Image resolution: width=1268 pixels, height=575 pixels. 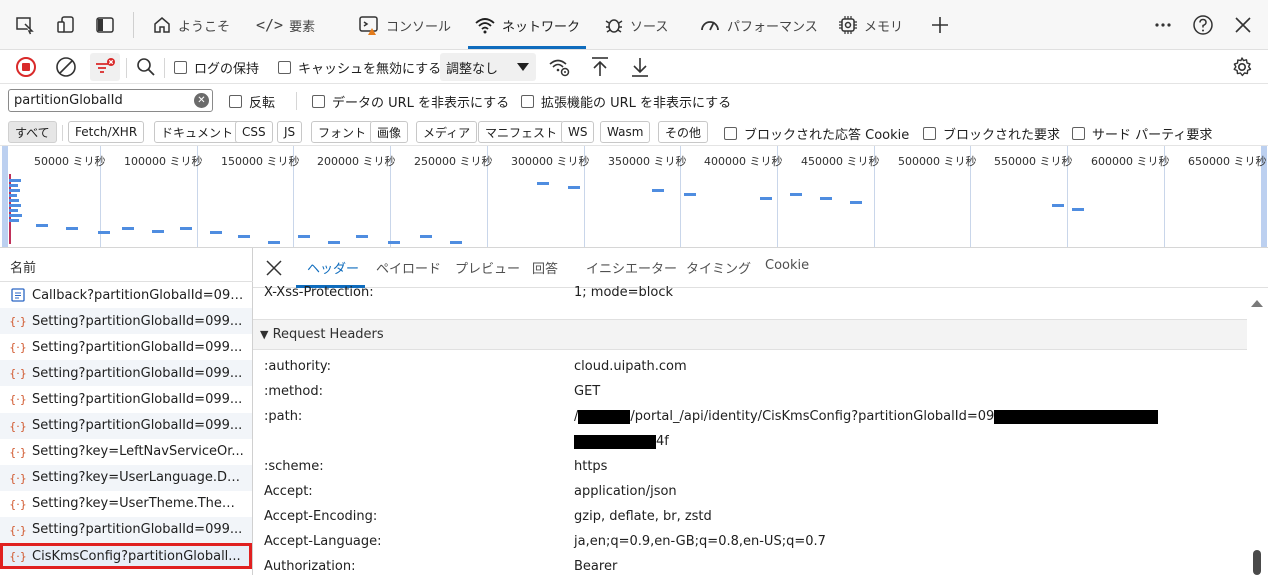 What do you see at coordinates (68, 100) in the screenshot?
I see `filter-input-value: partitionGlobalId` at bounding box center [68, 100].